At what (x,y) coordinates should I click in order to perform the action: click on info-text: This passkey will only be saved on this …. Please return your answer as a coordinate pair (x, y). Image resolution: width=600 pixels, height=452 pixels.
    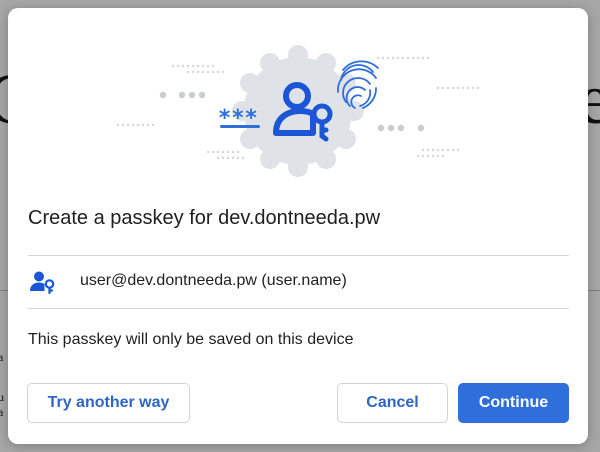
    Looking at the image, I should click on (191, 339).